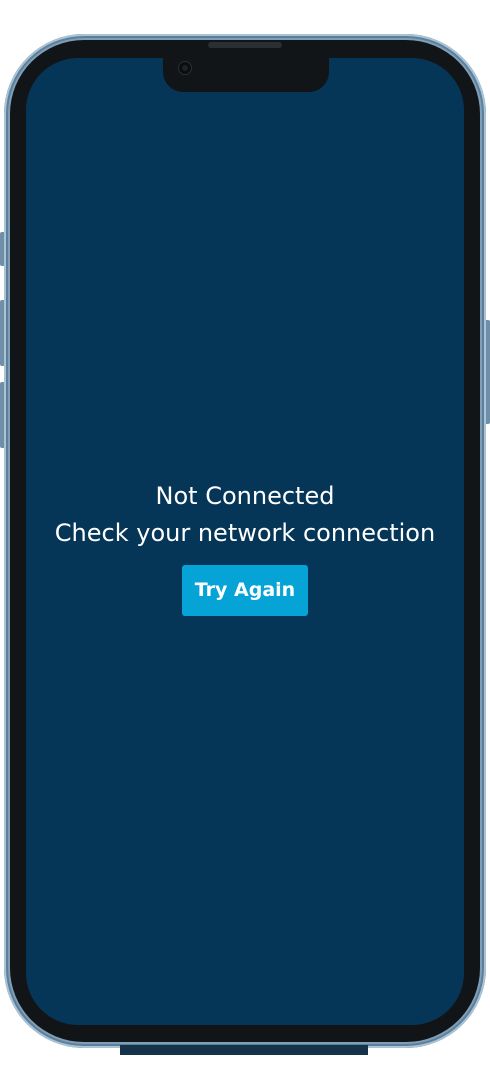 Image resolution: width=490 pixels, height=1080 pixels. I want to click on error-title: Not Connected, so click(245, 496).